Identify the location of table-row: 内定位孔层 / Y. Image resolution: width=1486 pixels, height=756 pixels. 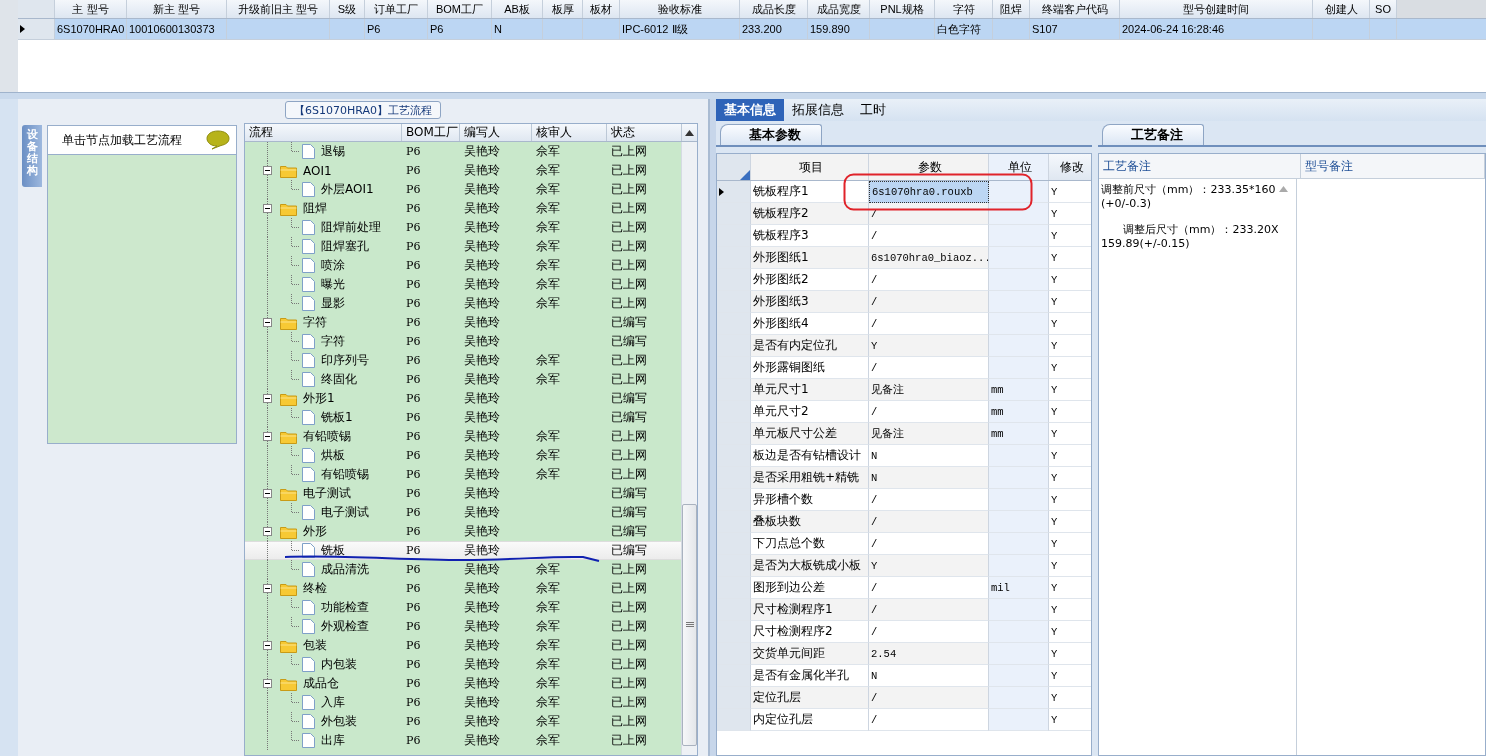
(904, 720).